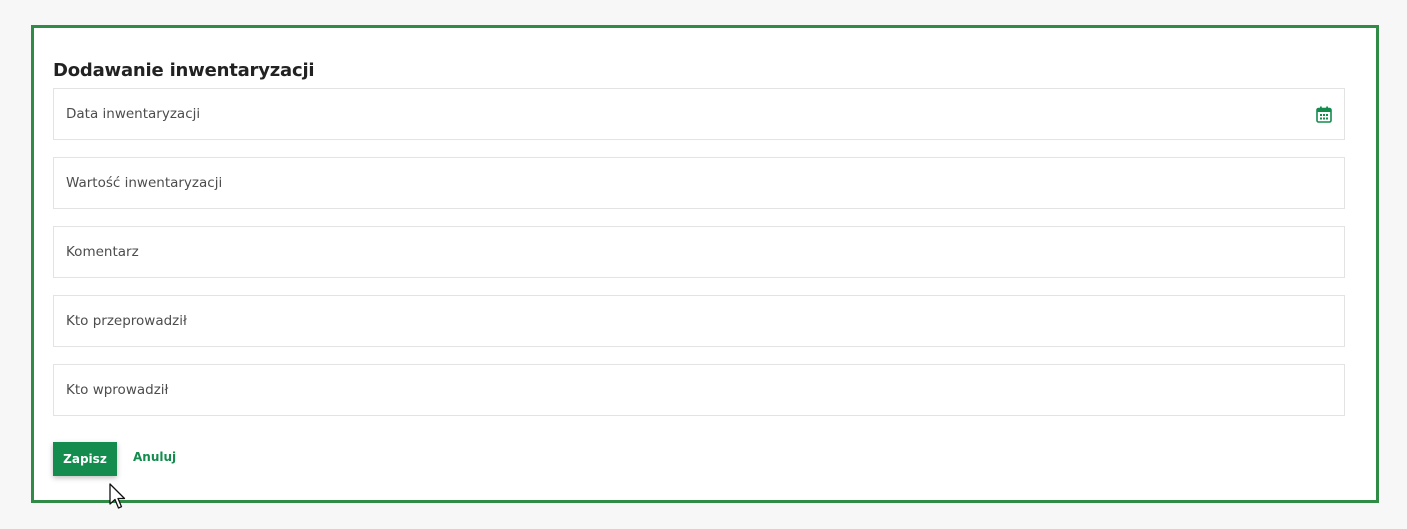 Image resolution: width=1407 pixels, height=529 pixels. Describe the element at coordinates (126, 321) in the screenshot. I see `conducted-by-label: Kto przeprowadził` at that location.